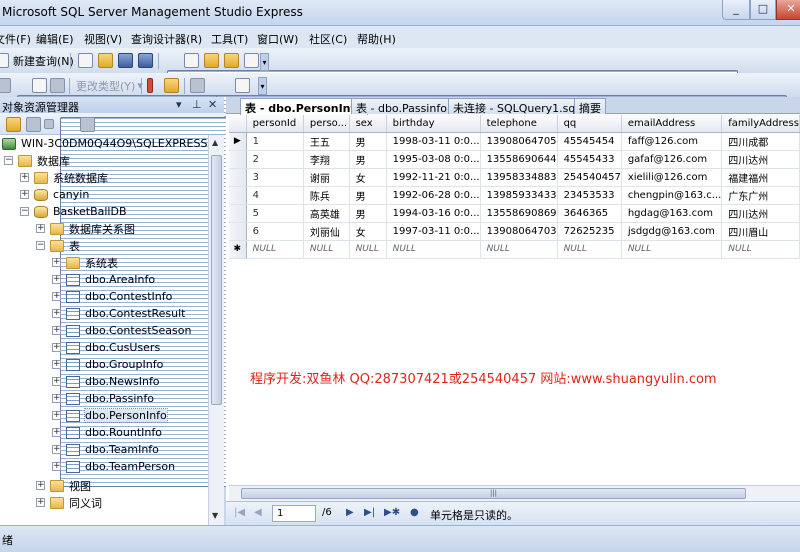  Describe the element at coordinates (107, 432) in the screenshot. I see `tree-node-table: + dbo.RountInfo` at that location.